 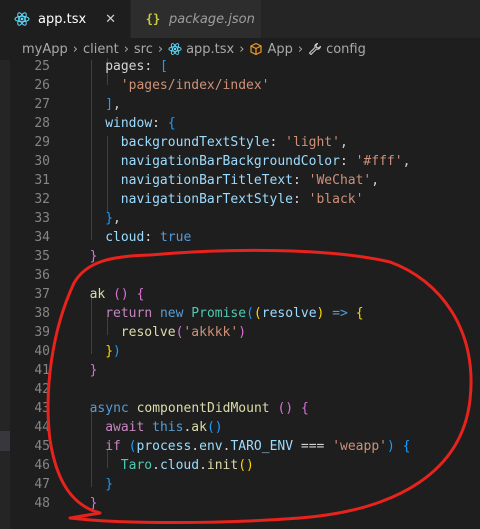 What do you see at coordinates (42, 465) in the screenshot?
I see `line-number: 46` at bounding box center [42, 465].